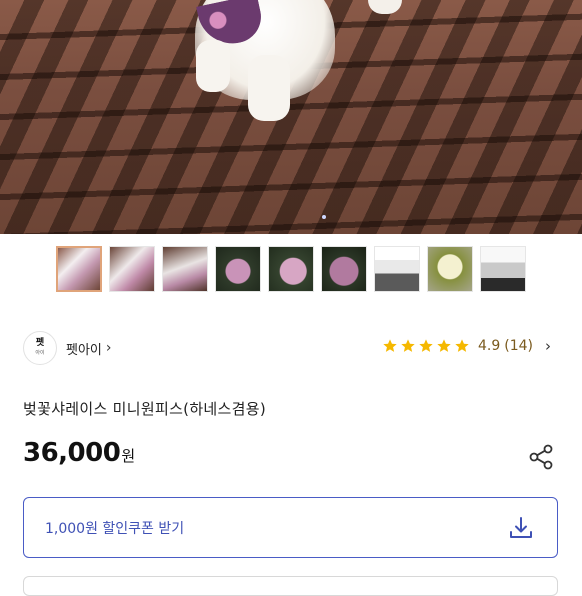  I want to click on rating-score: 4.9, so click(489, 346).